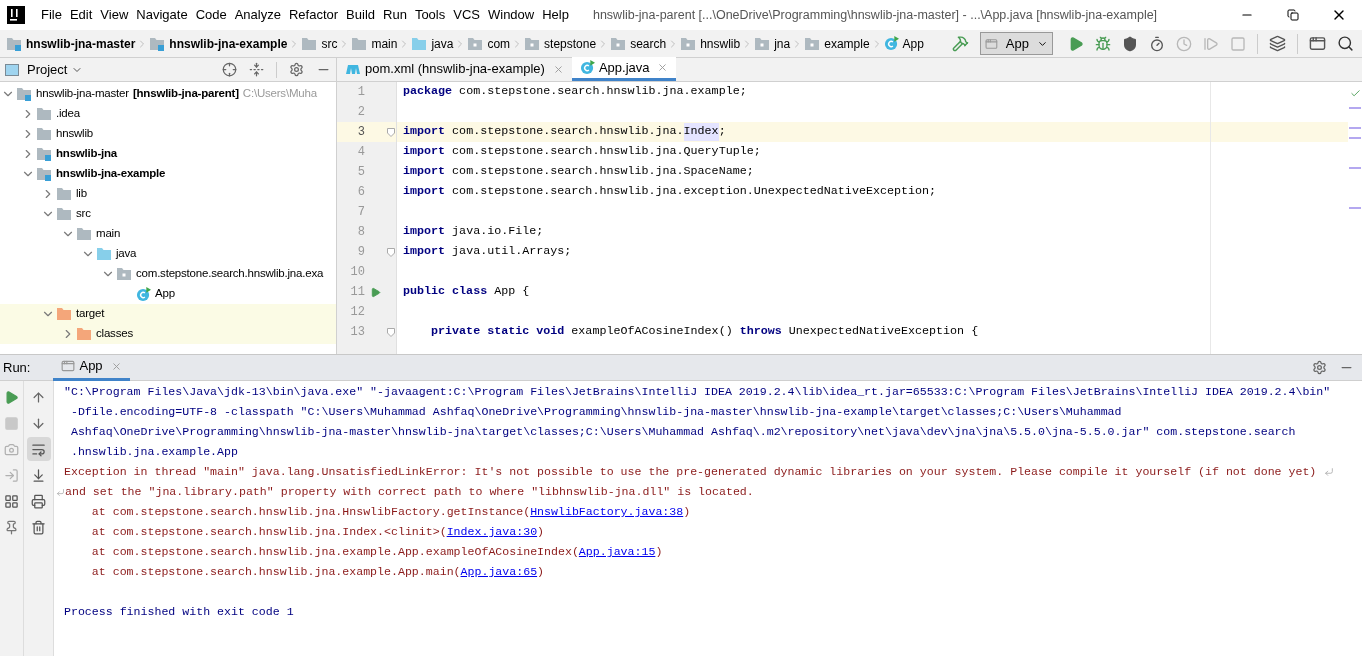 Image resolution: width=1362 pixels, height=656 pixels. What do you see at coordinates (1293, 15) in the screenshot?
I see `restore-icon` at bounding box center [1293, 15].